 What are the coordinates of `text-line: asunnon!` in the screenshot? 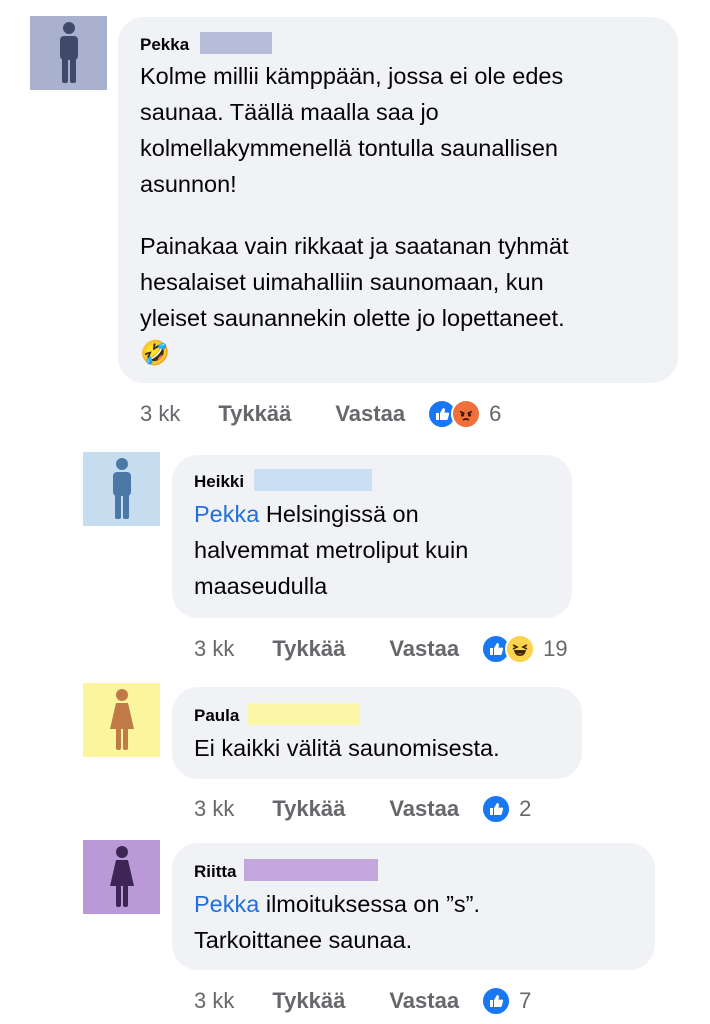 It's located at (188, 184).